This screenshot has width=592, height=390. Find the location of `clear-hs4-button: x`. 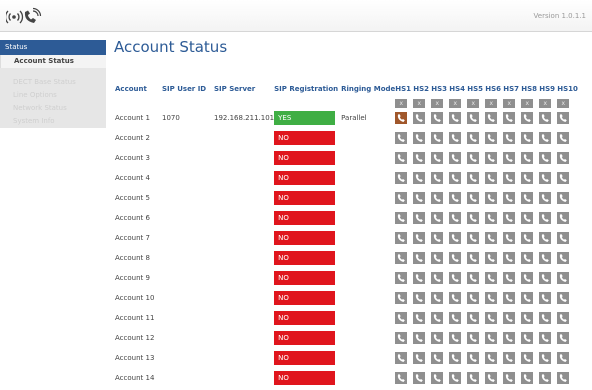

clear-hs4-button: x is located at coordinates (455, 103).